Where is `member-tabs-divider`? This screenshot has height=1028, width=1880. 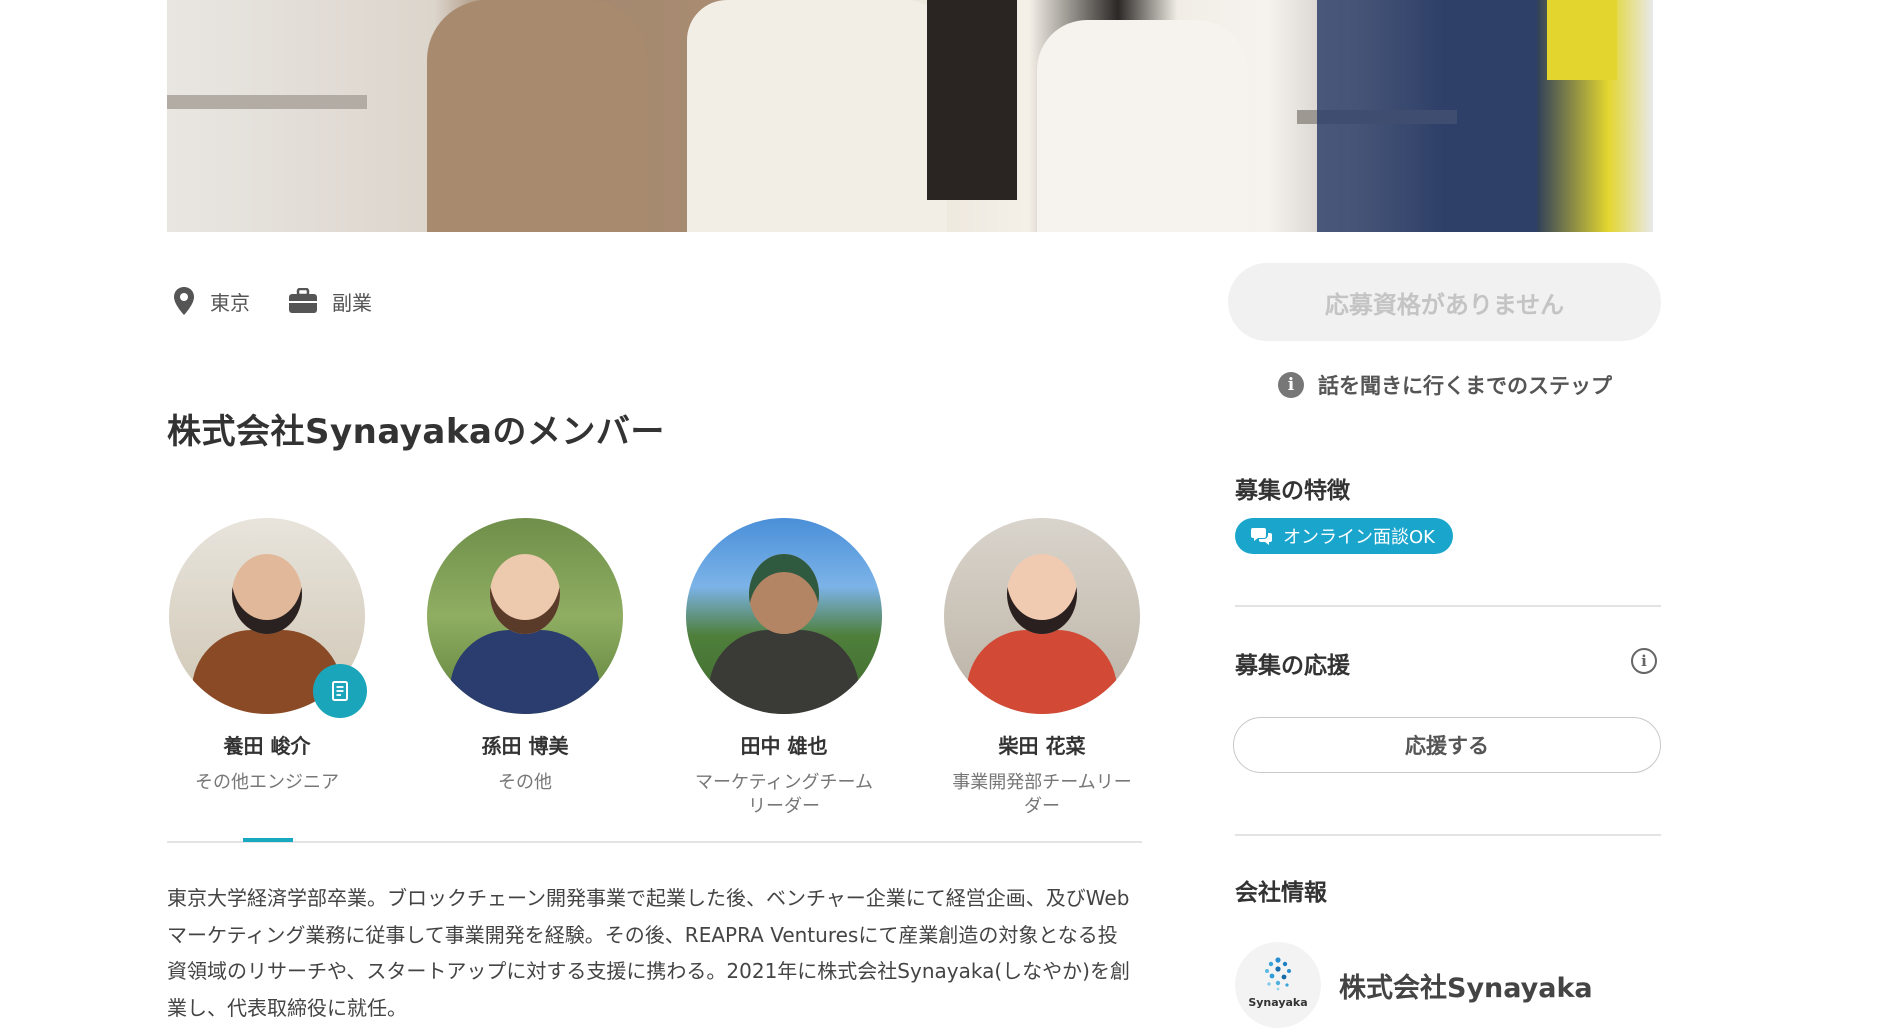 member-tabs-divider is located at coordinates (654, 842).